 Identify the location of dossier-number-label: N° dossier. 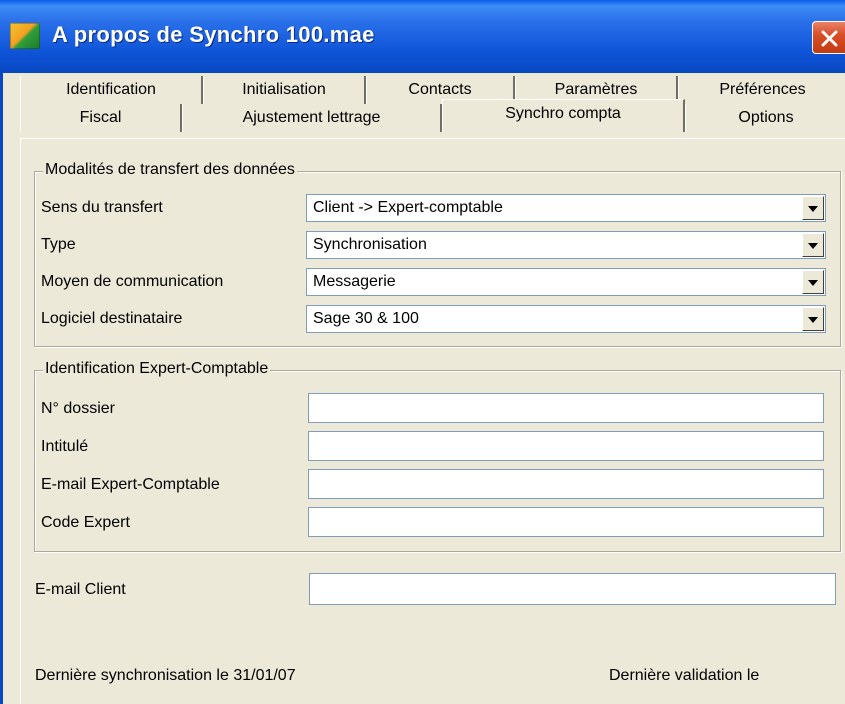
(78, 408).